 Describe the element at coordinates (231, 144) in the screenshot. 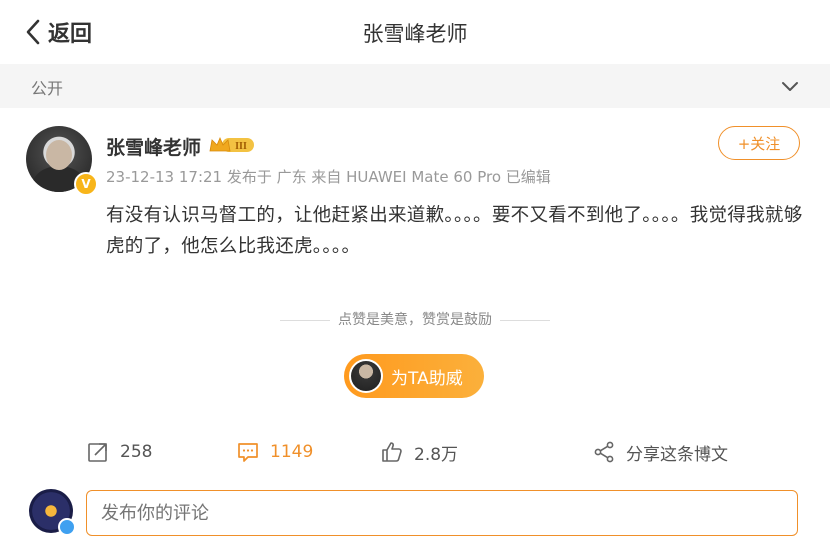

I see `member-crown-icon: III` at that location.